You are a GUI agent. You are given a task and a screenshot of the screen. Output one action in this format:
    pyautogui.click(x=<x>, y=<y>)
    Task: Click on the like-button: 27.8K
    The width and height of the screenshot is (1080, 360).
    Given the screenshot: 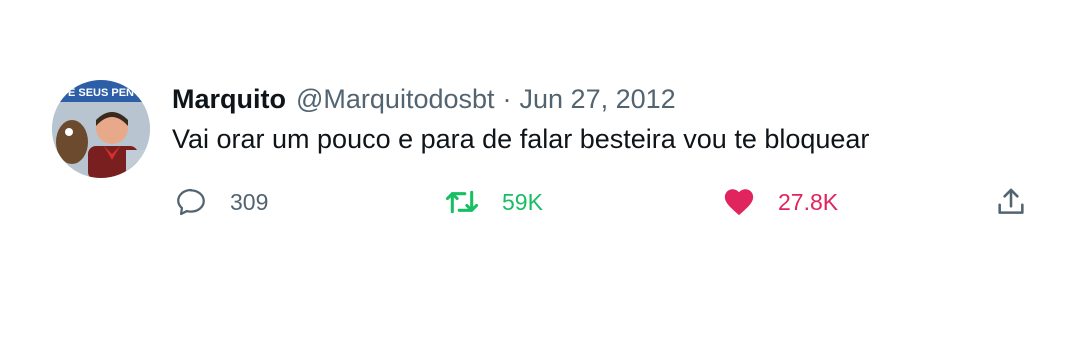 What is the action you would take?
    pyautogui.click(x=780, y=202)
    